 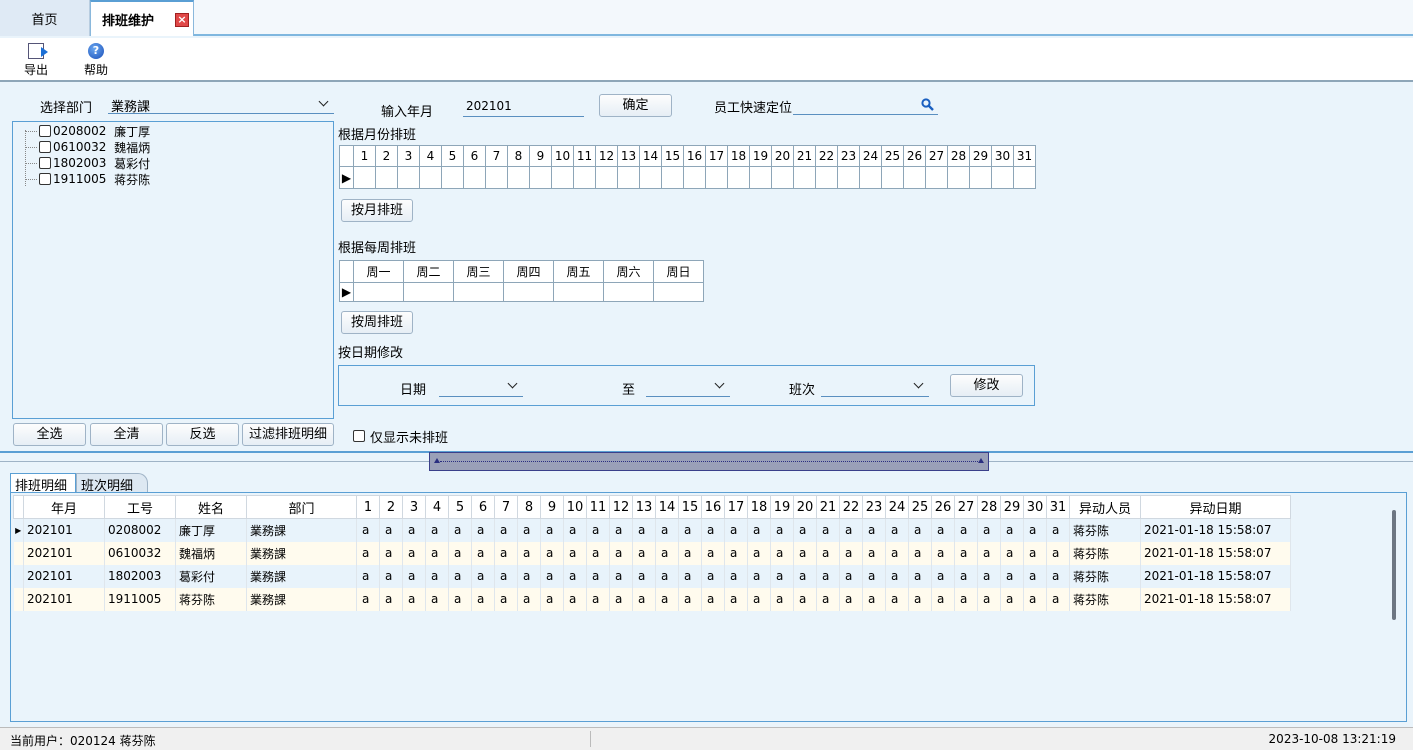 What do you see at coordinates (211, 576) in the screenshot?
I see `cell-name: 葛彩付` at bounding box center [211, 576].